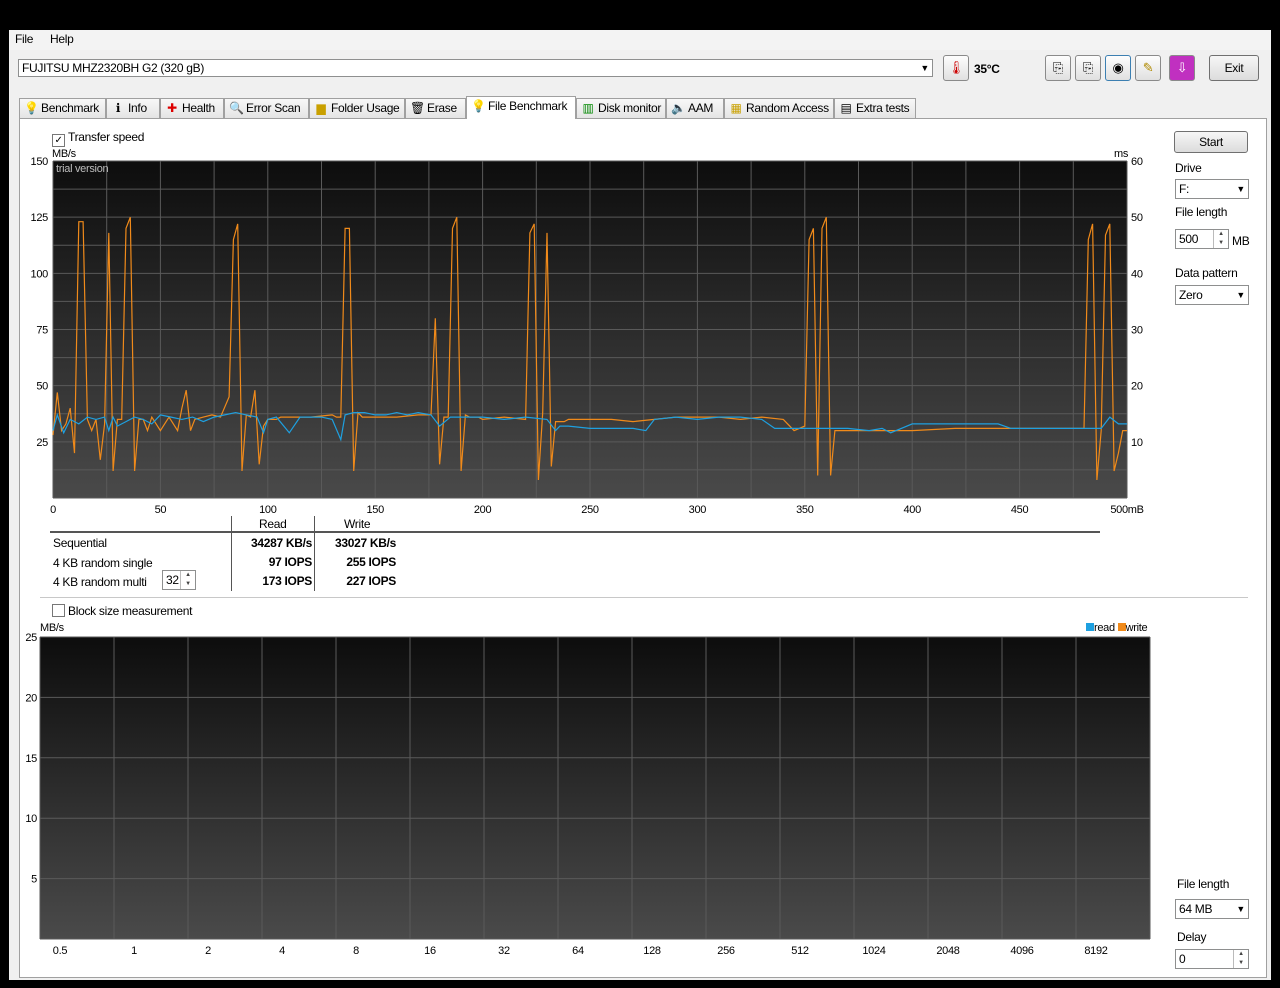 The height and width of the screenshot is (988, 1280). What do you see at coordinates (1196, 909) in the screenshot?
I see `block-file-length-value: 64 MB` at bounding box center [1196, 909].